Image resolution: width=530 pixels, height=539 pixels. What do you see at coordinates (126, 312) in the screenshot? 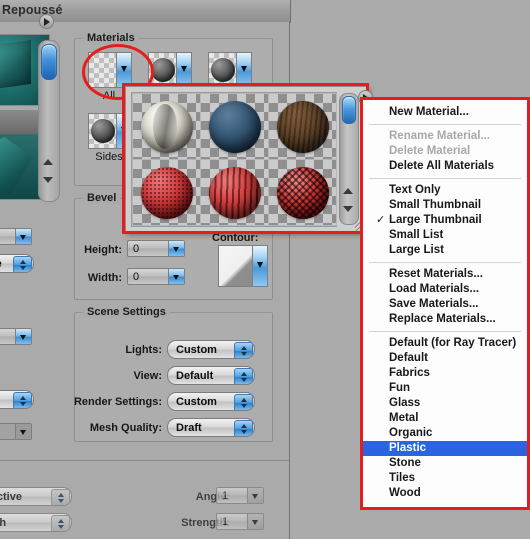
I see `scene-settings-group-label: Scene Settings` at bounding box center [126, 312].